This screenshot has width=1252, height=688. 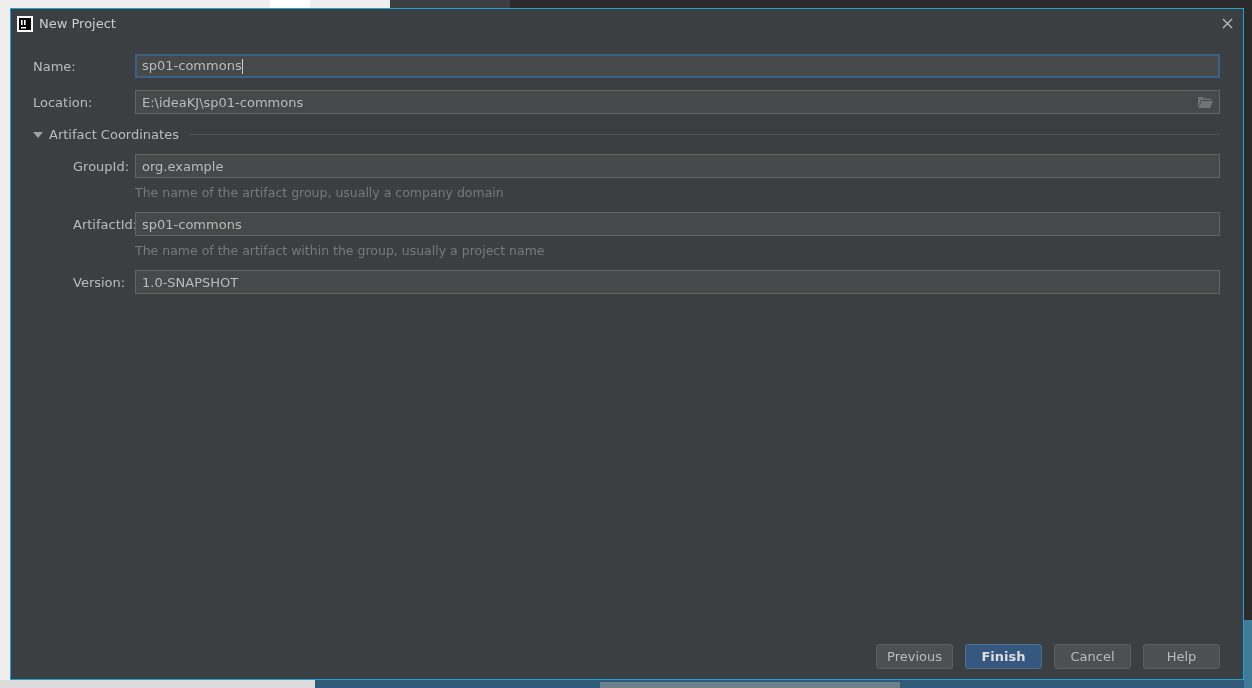 What do you see at coordinates (104, 224) in the screenshot?
I see `field-label: ArtifactId:` at bounding box center [104, 224].